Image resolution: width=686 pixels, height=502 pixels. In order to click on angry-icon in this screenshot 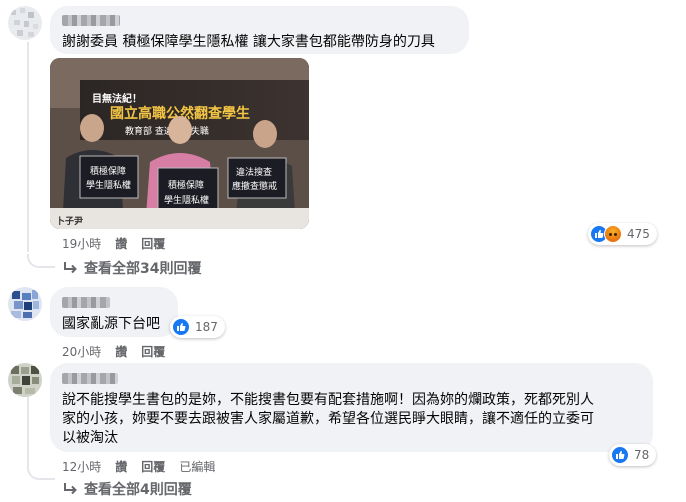, I will do `click(613, 234)`.